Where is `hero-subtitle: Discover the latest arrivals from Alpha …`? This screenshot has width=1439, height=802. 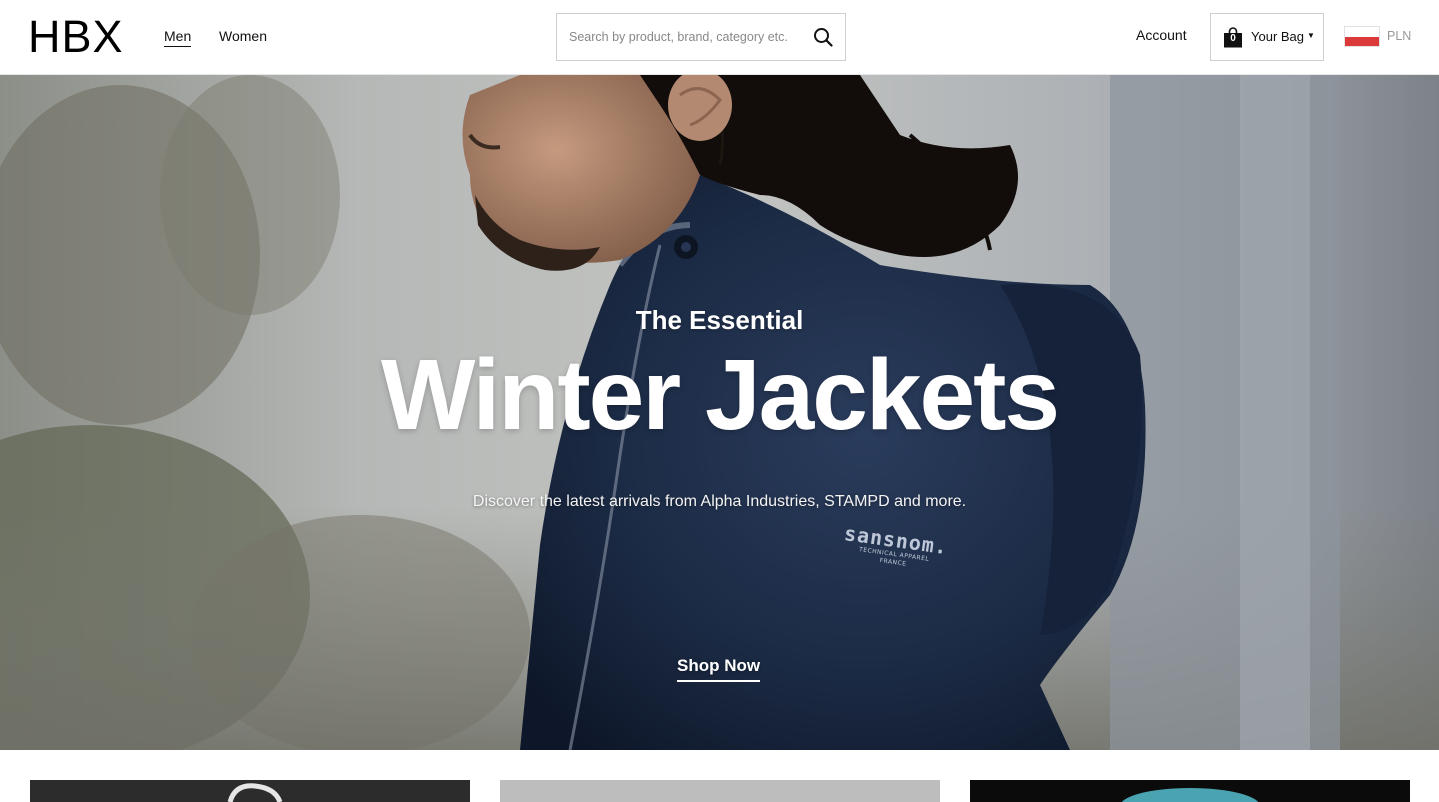 hero-subtitle: Discover the latest arrivals from Alpha … is located at coordinates (719, 501).